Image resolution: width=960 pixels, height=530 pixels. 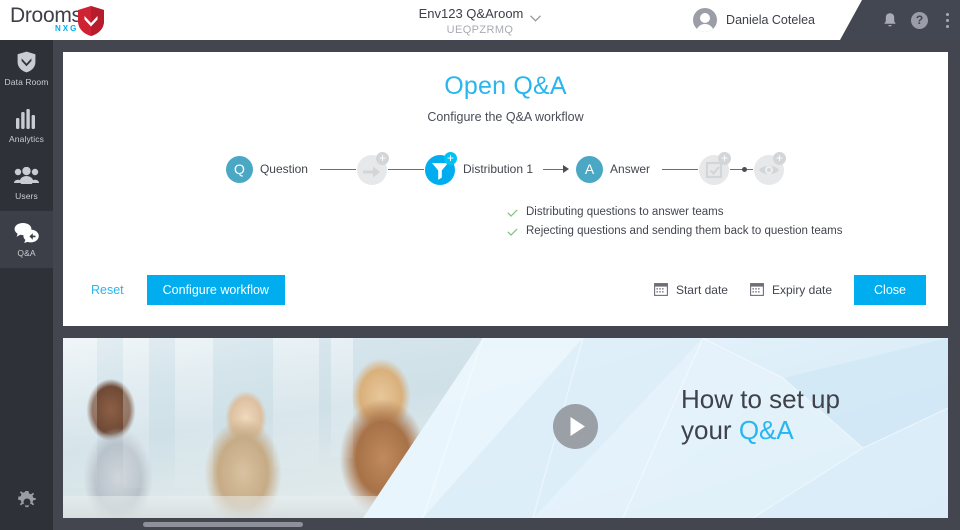 What do you see at coordinates (505, 117) in the screenshot?
I see `page-subtitle: Configure the Q&A workflow` at bounding box center [505, 117].